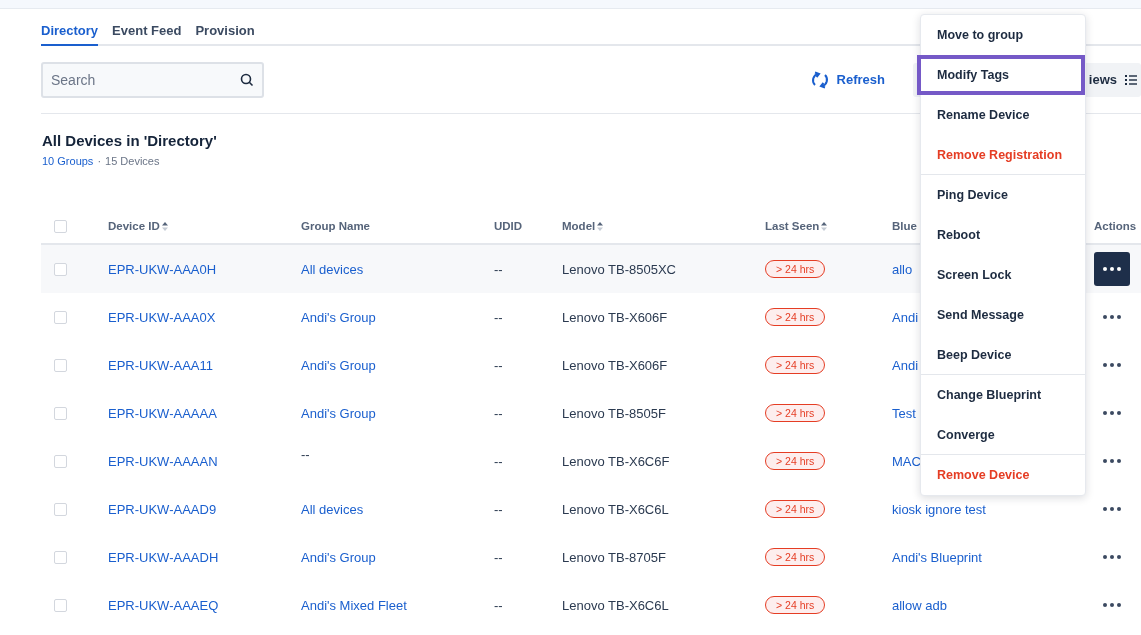 The width and height of the screenshot is (1141, 635). What do you see at coordinates (204, 226) in the screenshot?
I see `column-header: Device ID` at bounding box center [204, 226].